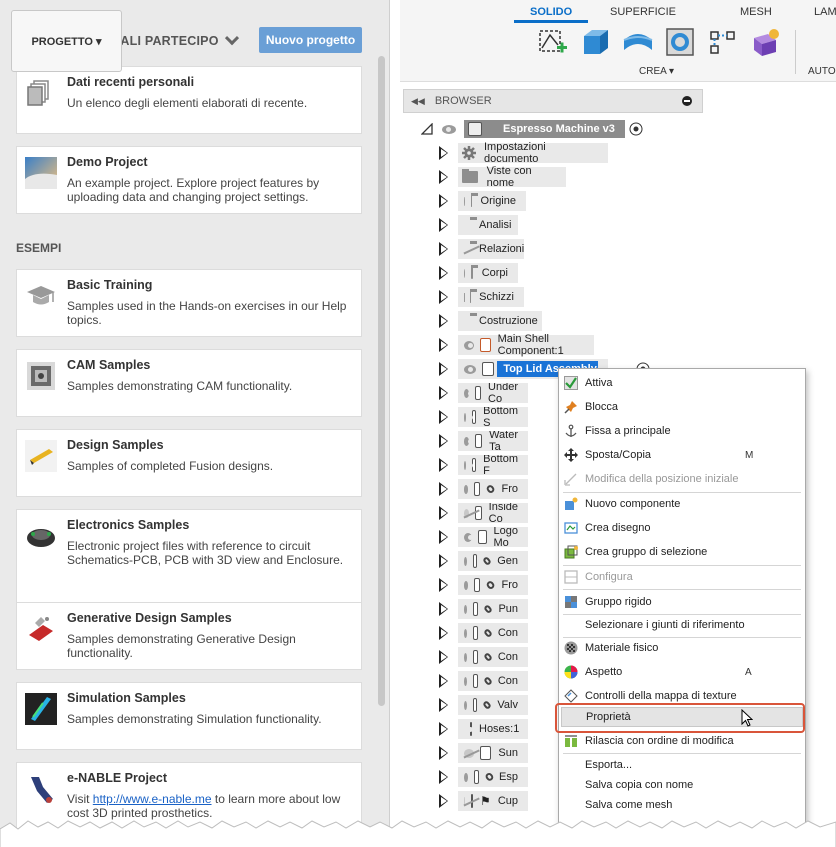 Image resolution: width=836 pixels, height=847 pixels. I want to click on menu-item-nuovo-componente: Nuovo componente, so click(682, 504).